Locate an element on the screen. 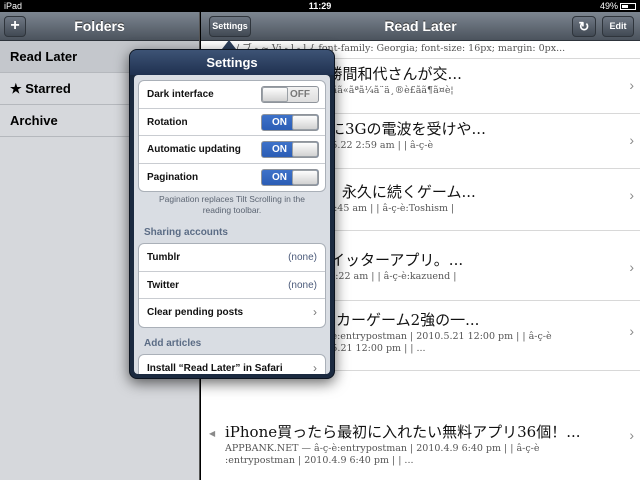  triangle-left-icon: ◀ is located at coordinates (212, 433).